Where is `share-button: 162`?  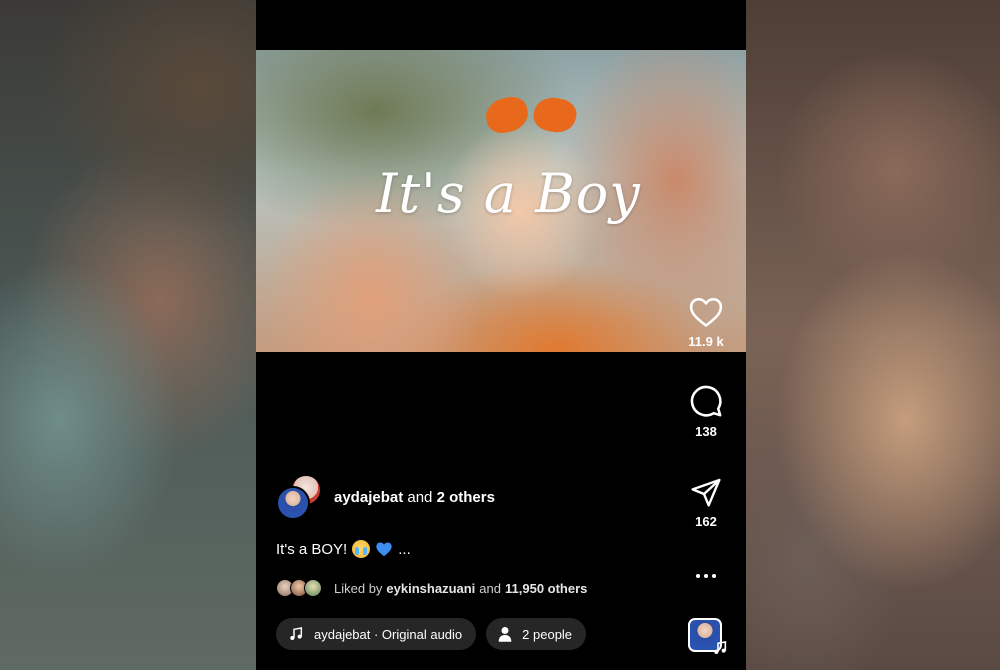 share-button: 162 is located at coordinates (706, 502).